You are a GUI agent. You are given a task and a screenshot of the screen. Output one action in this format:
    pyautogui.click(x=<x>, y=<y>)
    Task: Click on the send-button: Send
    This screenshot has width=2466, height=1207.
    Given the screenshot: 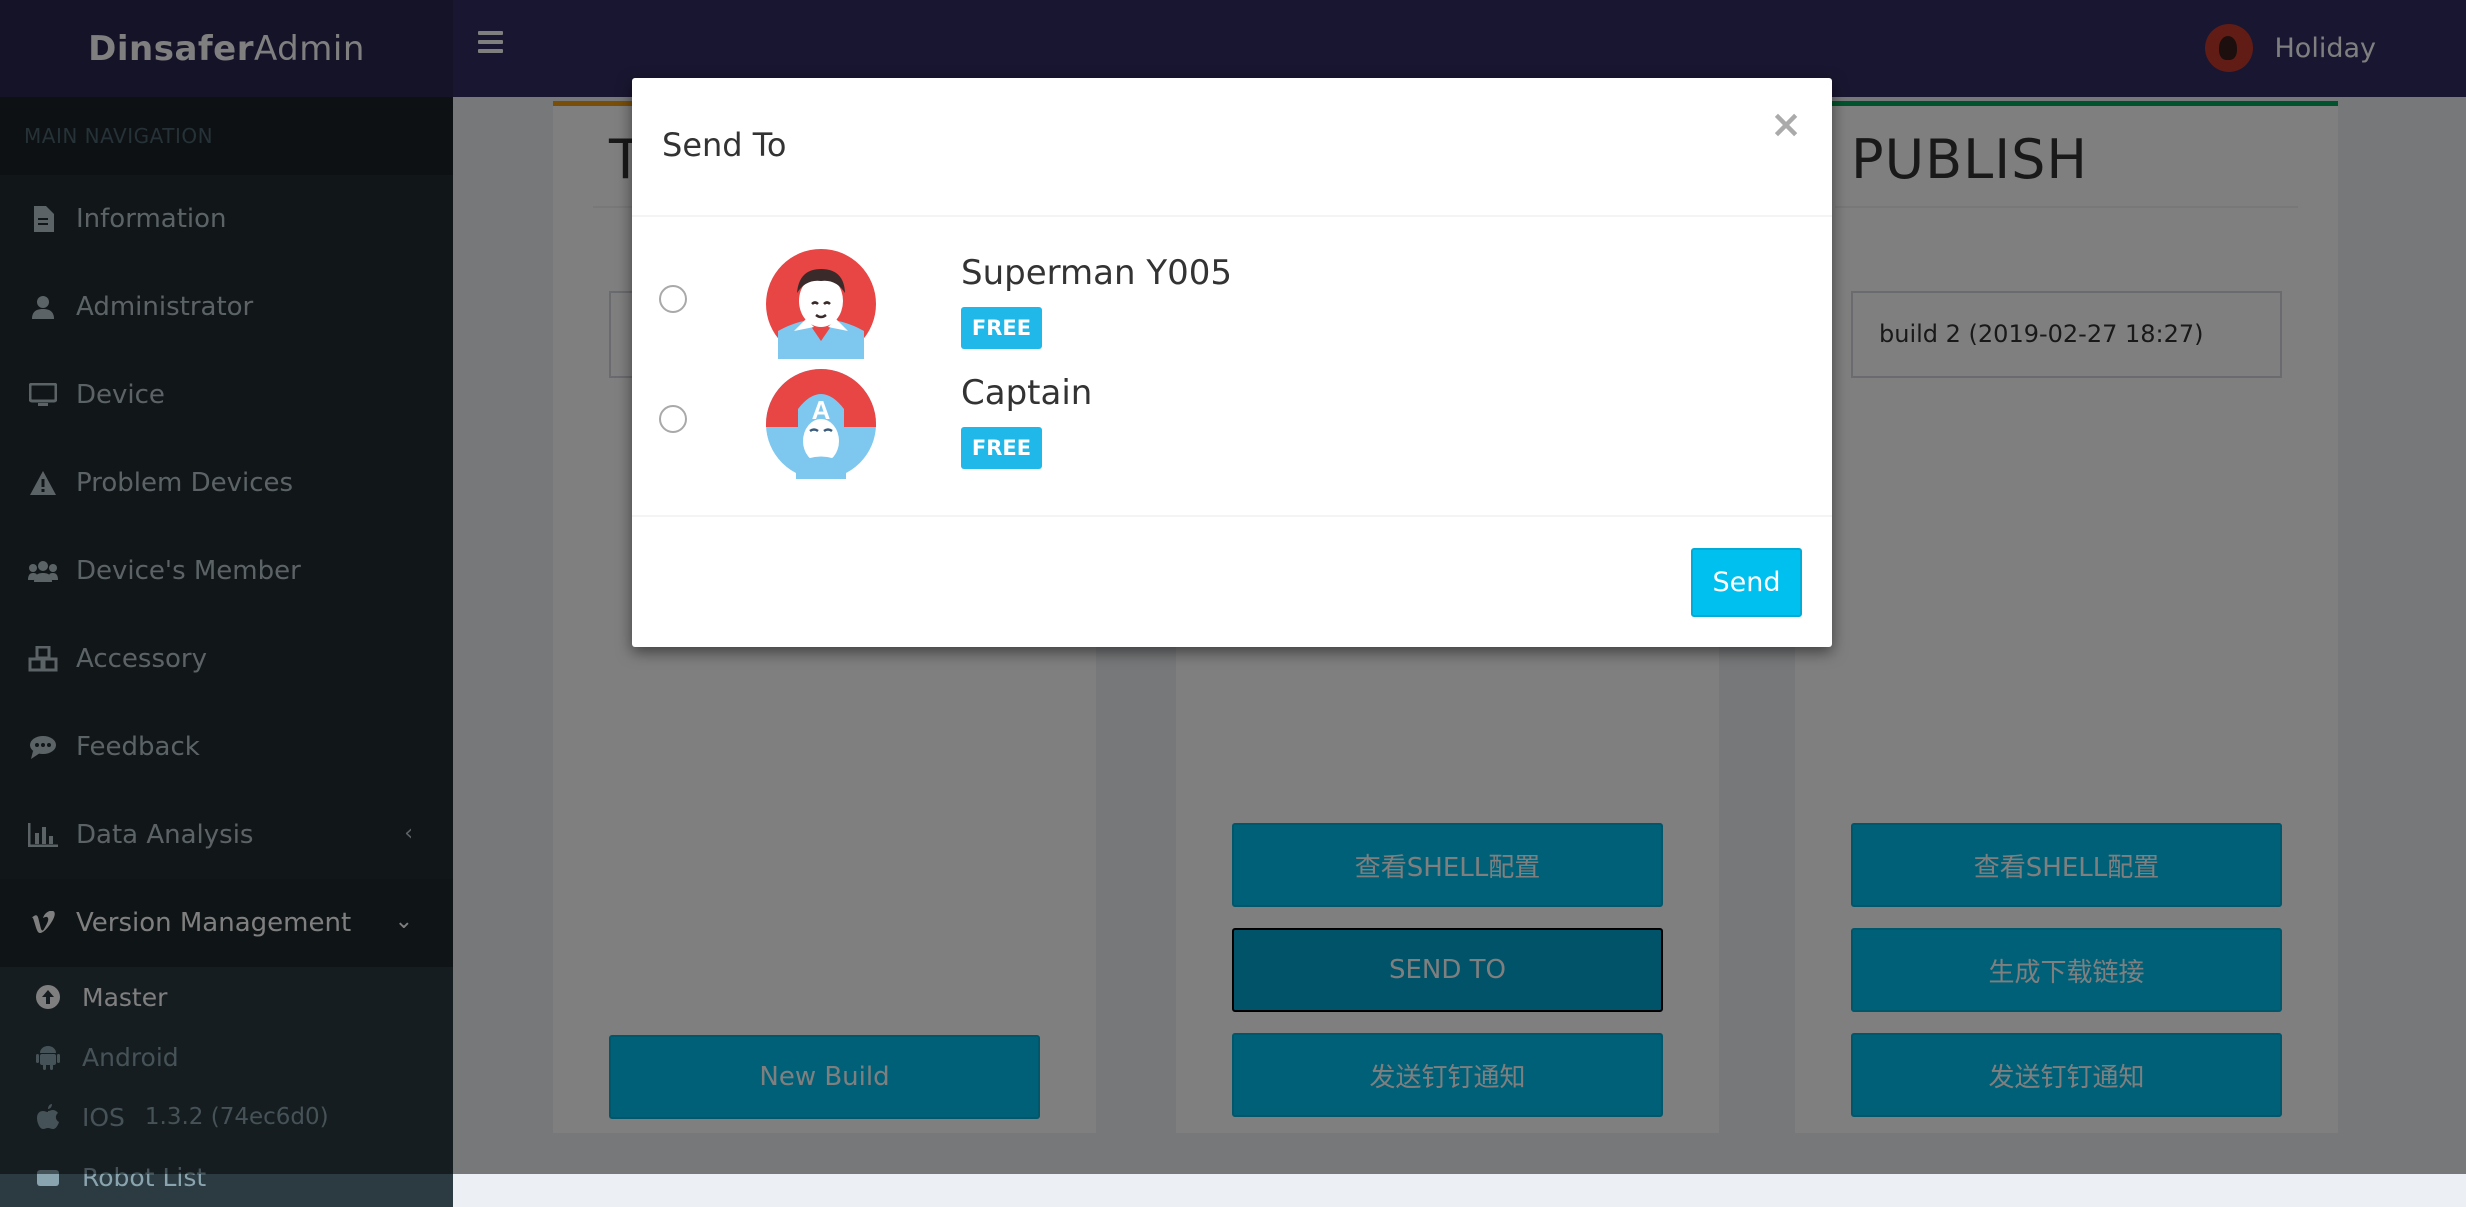 What is the action you would take?
    pyautogui.click(x=1746, y=582)
    